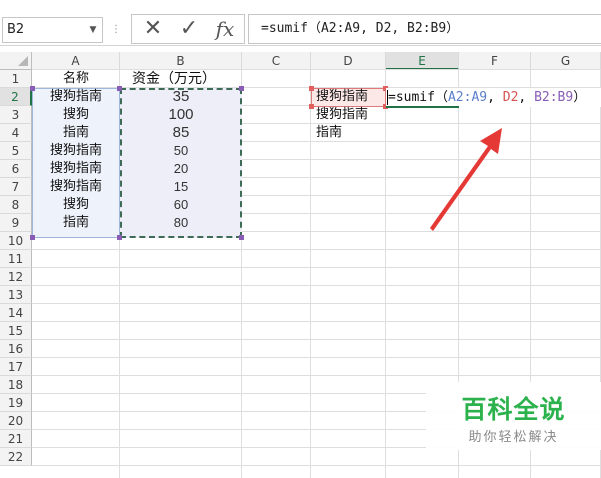 The image size is (601, 478). What do you see at coordinates (76, 223) in the screenshot?
I see `cell-a9: 指南` at bounding box center [76, 223].